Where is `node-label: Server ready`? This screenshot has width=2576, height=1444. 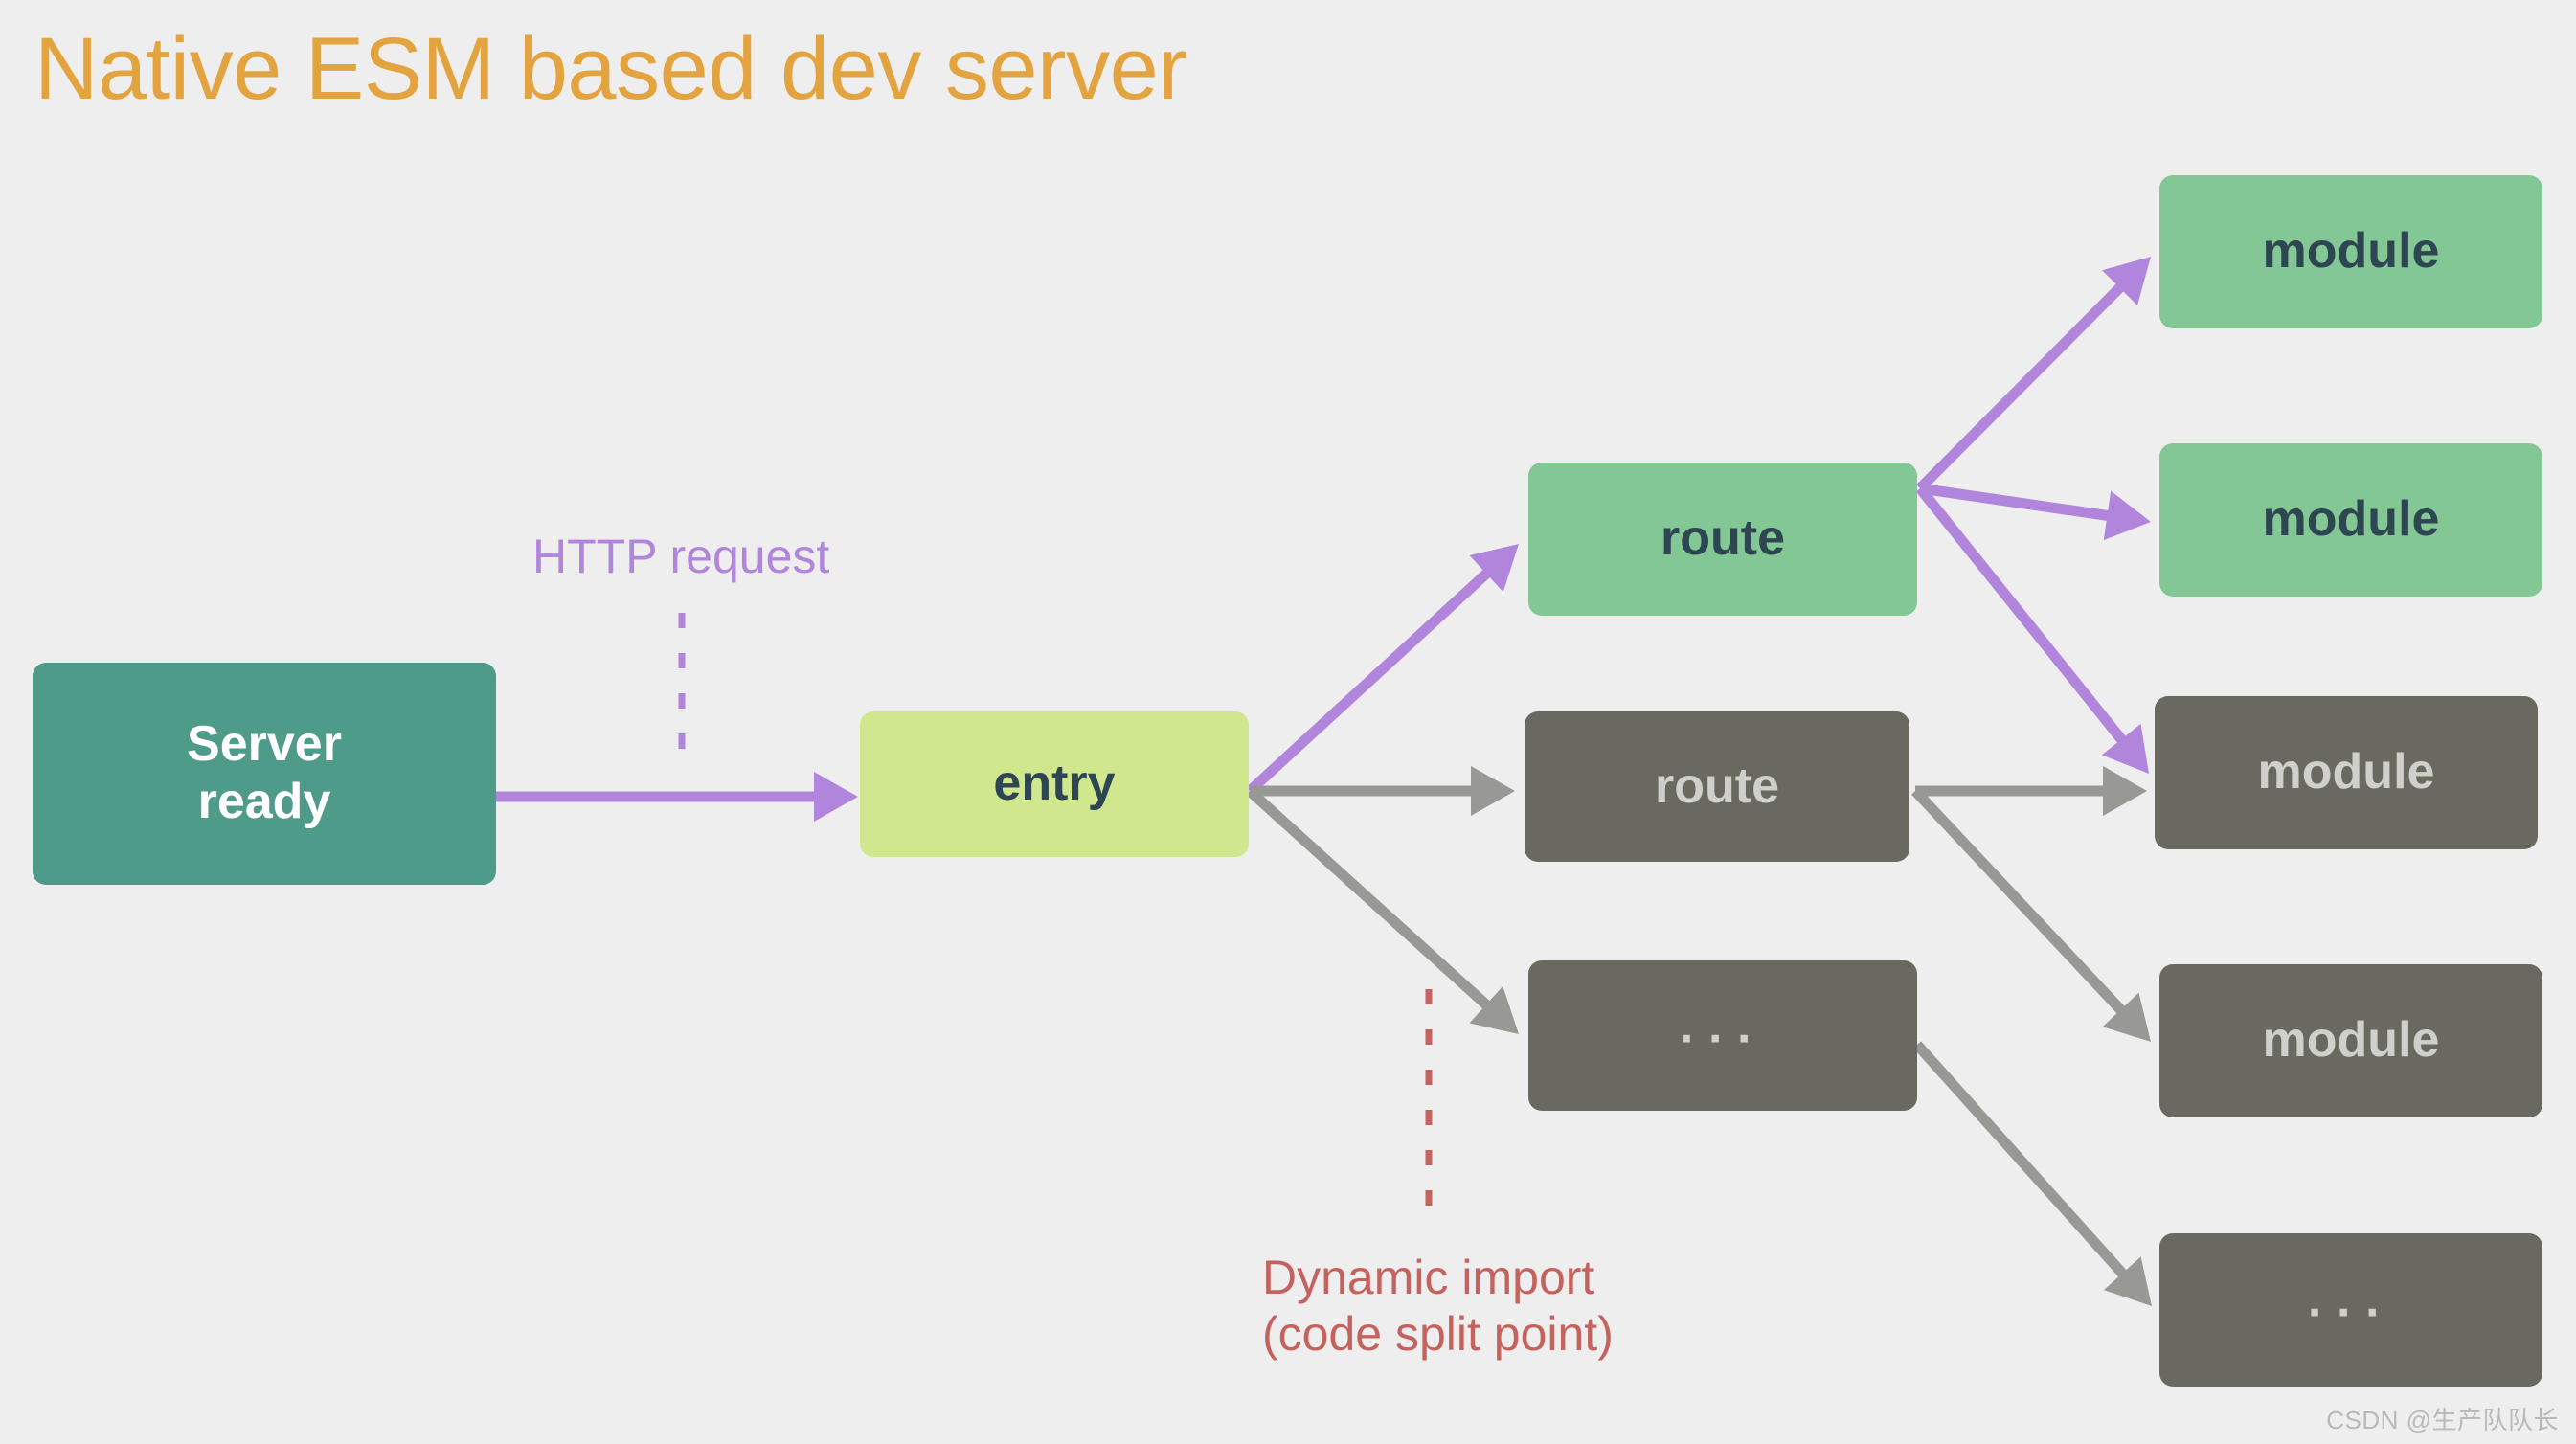
node-label: Server ready is located at coordinates (264, 772).